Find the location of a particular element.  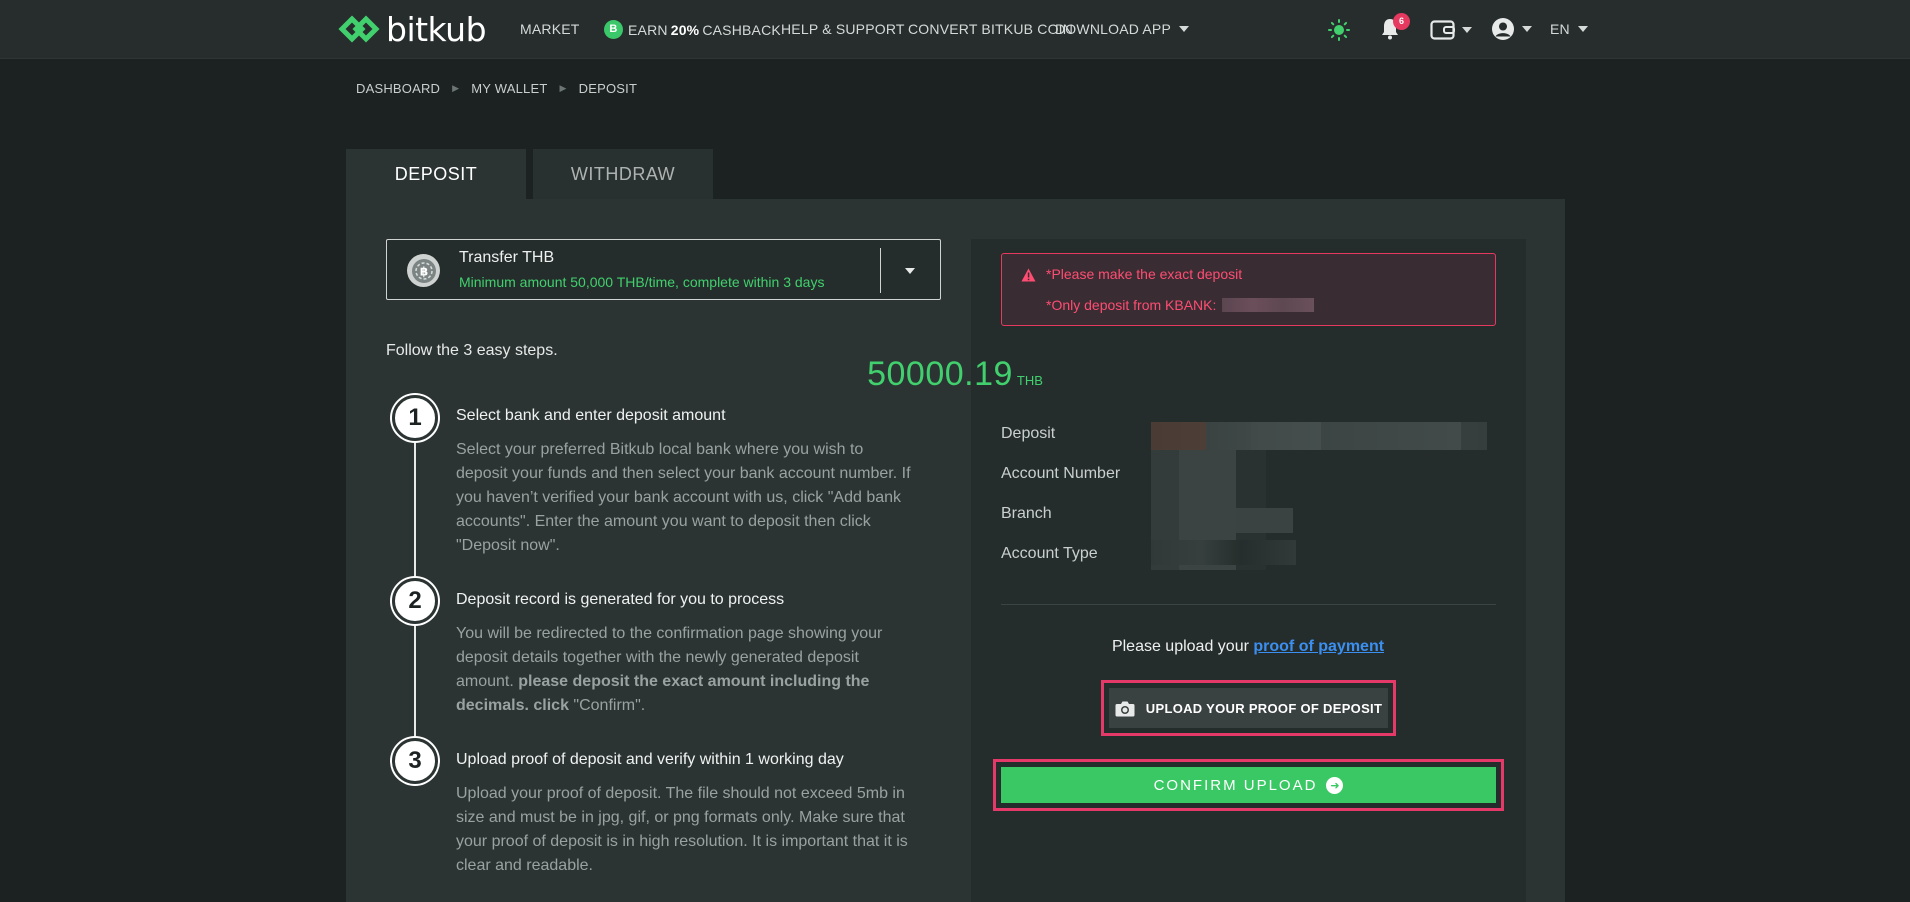

arrow-right-circle-icon: ➜ is located at coordinates (1335, 785).